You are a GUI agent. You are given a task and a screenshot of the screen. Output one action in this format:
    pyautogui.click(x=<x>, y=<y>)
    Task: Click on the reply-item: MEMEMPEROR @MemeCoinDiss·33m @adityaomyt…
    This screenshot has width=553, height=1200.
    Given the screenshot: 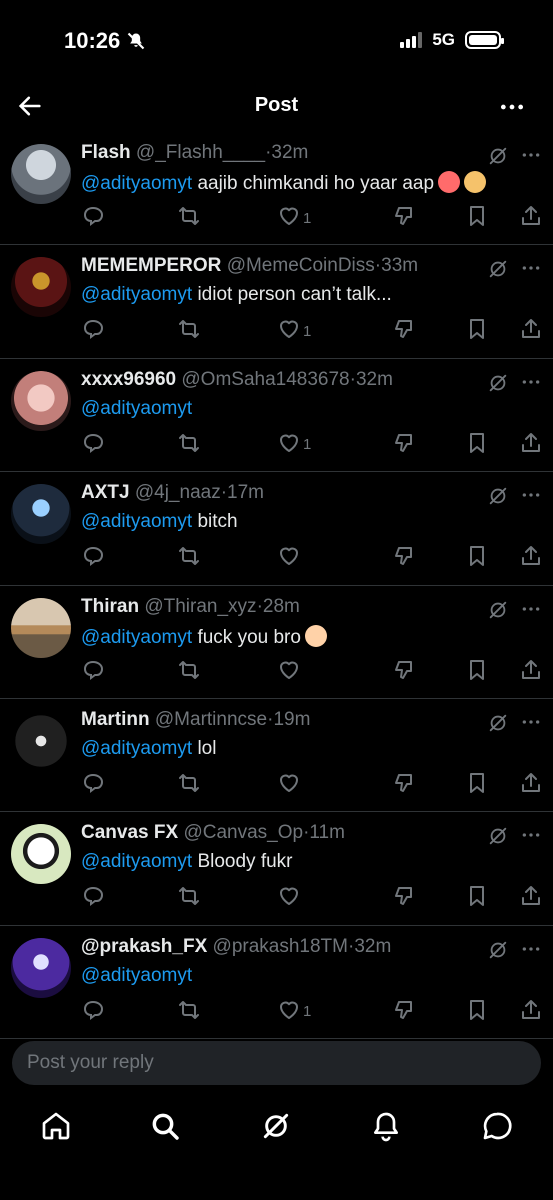 What is the action you would take?
    pyautogui.click(x=276, y=302)
    